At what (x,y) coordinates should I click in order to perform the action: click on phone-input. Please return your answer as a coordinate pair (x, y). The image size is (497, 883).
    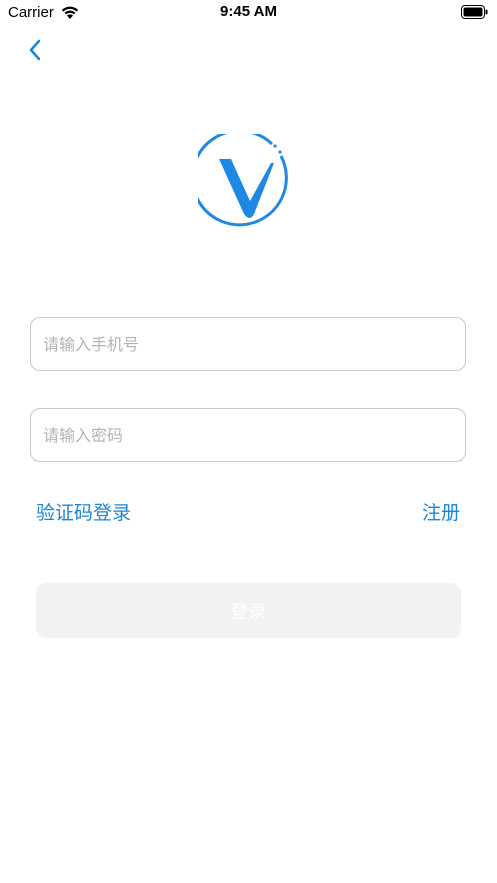
    Looking at the image, I should click on (248, 344).